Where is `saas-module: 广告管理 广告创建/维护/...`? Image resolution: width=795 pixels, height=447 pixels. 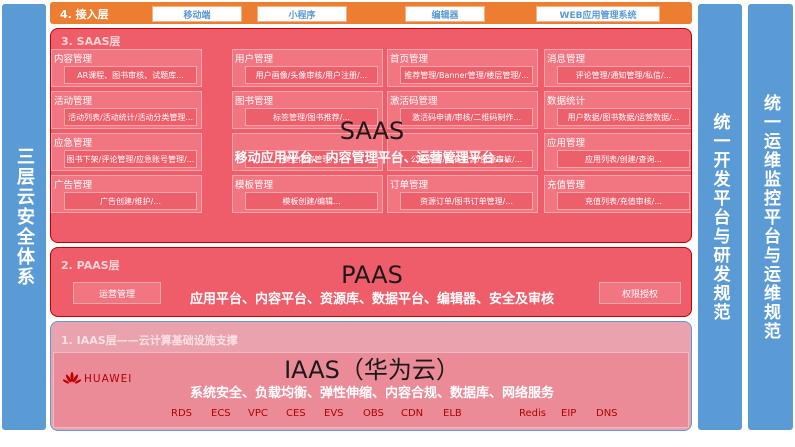
saas-module: 广告管理 广告创建/维护/... is located at coordinates (126, 194).